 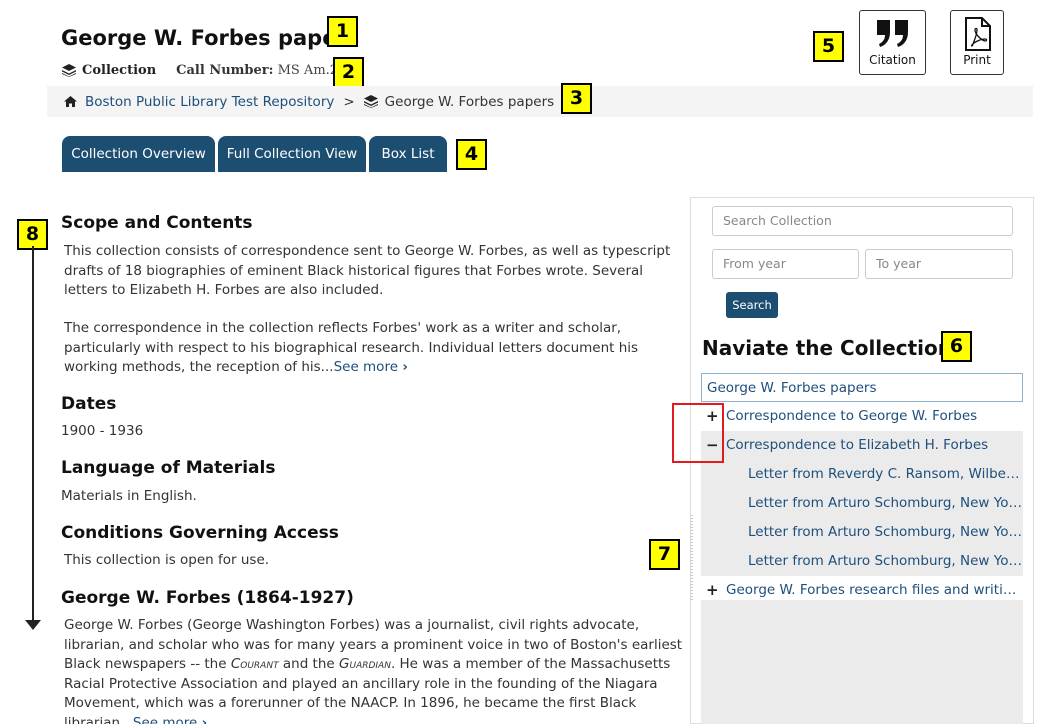 I want to click on annotation-badge-1: 1, so click(x=342, y=31).